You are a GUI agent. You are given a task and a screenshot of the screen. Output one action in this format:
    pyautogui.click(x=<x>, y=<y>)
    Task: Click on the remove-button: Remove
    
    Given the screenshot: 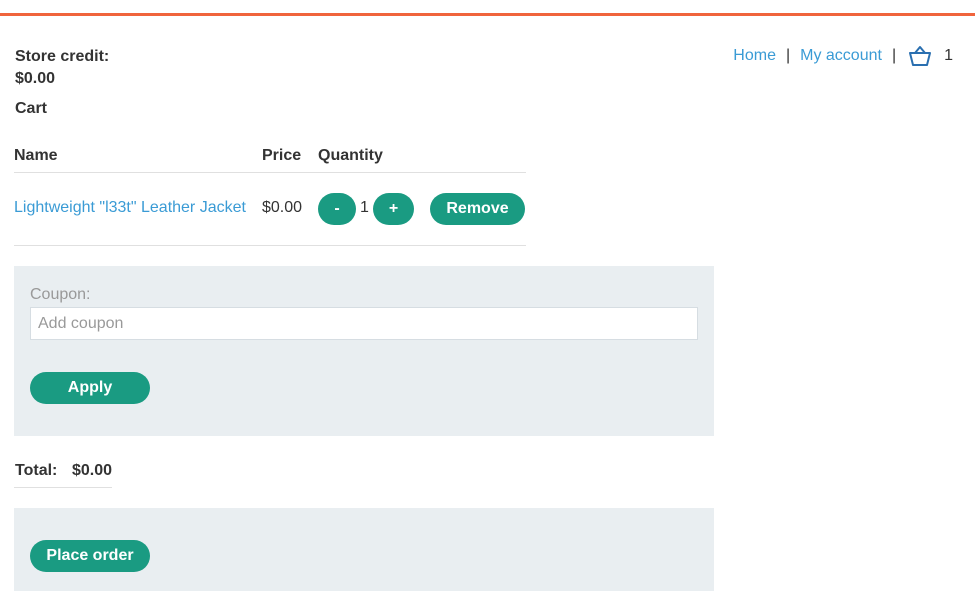 What is the action you would take?
    pyautogui.click(x=477, y=209)
    